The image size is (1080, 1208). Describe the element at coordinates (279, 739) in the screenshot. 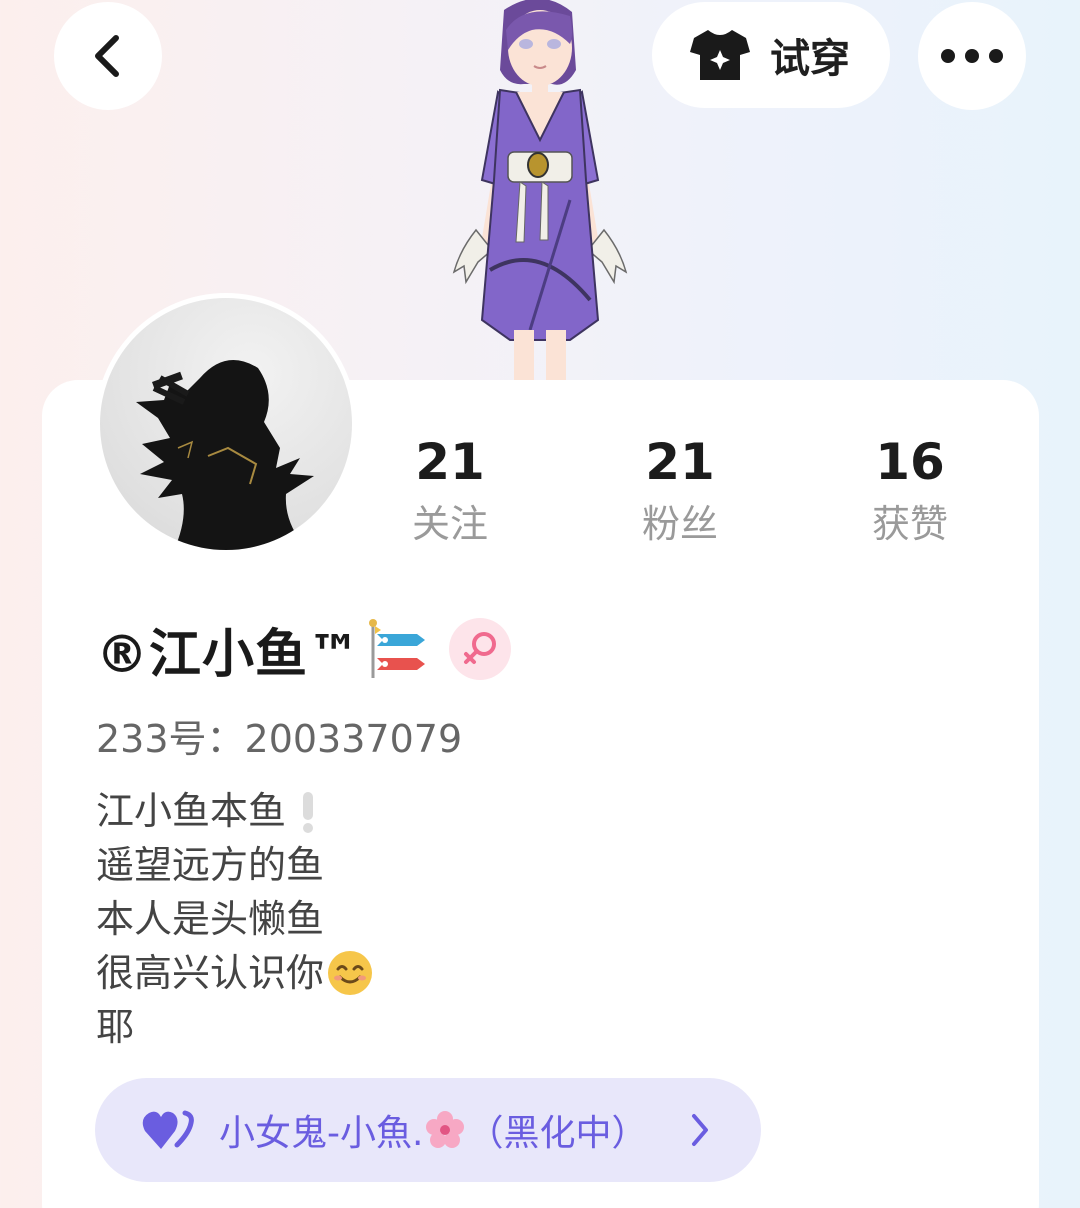

I see `user-id: 233号：200337079` at that location.